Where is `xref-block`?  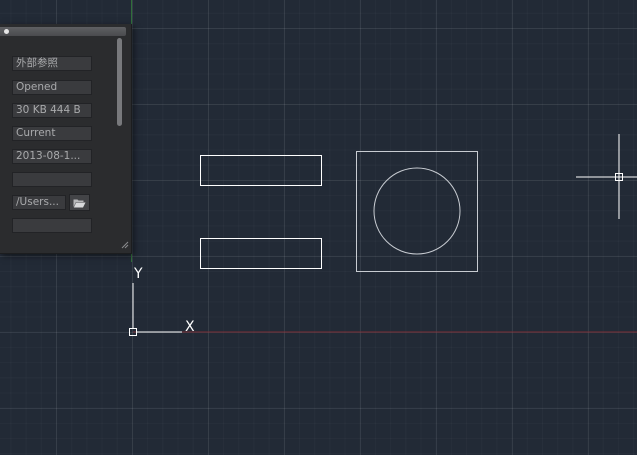 xref-block is located at coordinates (417, 211).